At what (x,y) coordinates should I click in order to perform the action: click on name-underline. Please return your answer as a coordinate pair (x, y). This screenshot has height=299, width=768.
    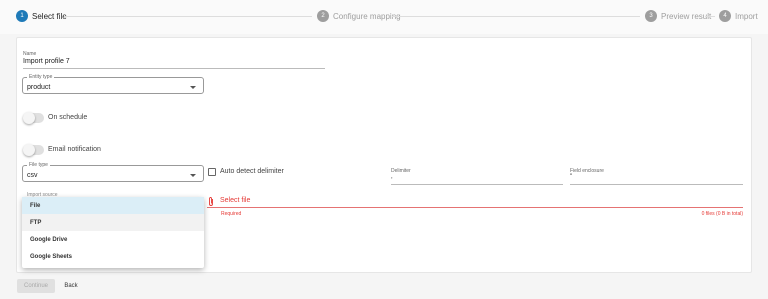
    Looking at the image, I should click on (174, 68).